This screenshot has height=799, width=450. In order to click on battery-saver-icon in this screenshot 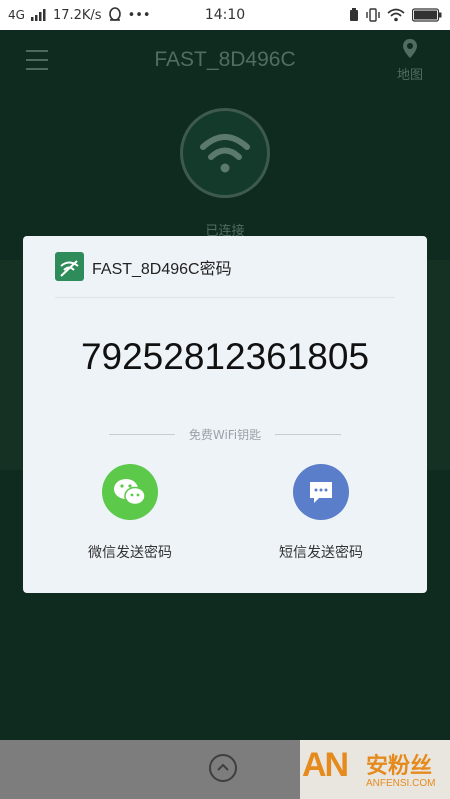, I will do `click(354, 14)`.